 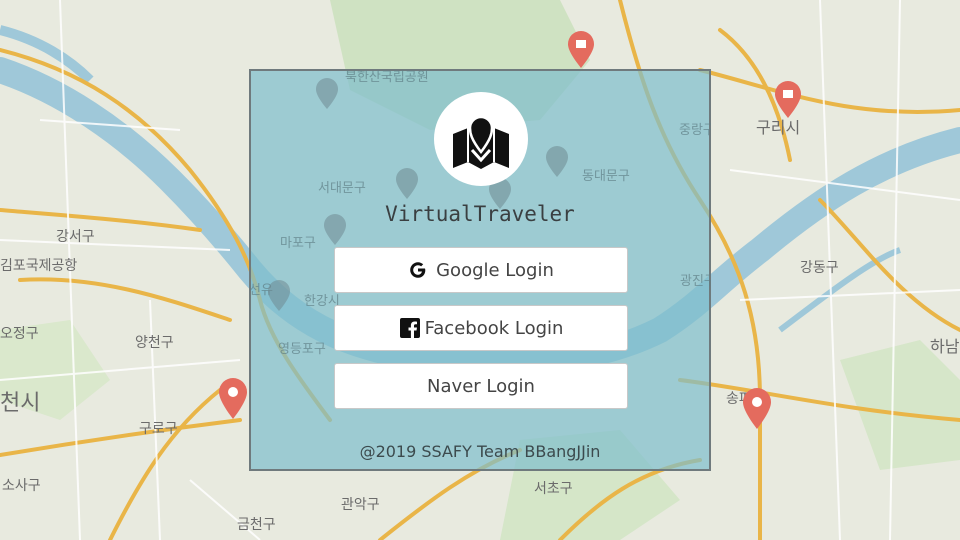 What do you see at coordinates (945, 346) in the screenshot?
I see `map-label: 하남` at bounding box center [945, 346].